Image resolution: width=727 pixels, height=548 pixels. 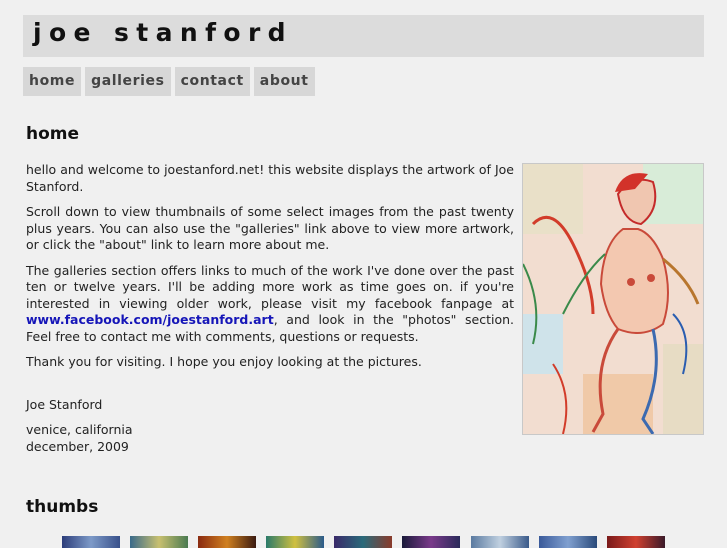 What do you see at coordinates (163, 32) in the screenshot?
I see `site-title: joe stanford` at bounding box center [163, 32].